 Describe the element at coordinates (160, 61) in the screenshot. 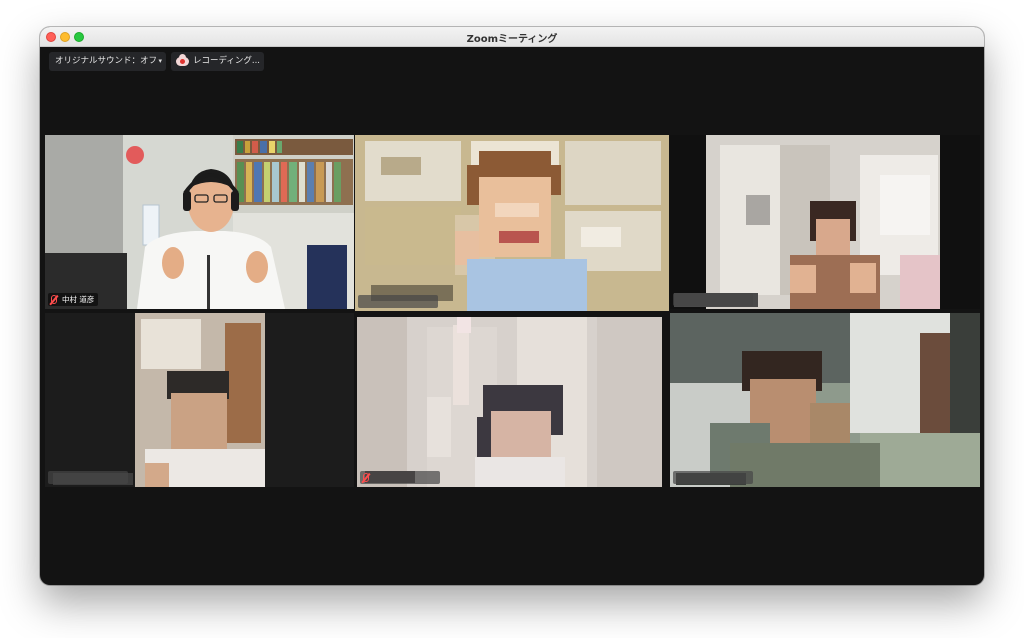

I see `chevron-down-icon: ▾` at that location.